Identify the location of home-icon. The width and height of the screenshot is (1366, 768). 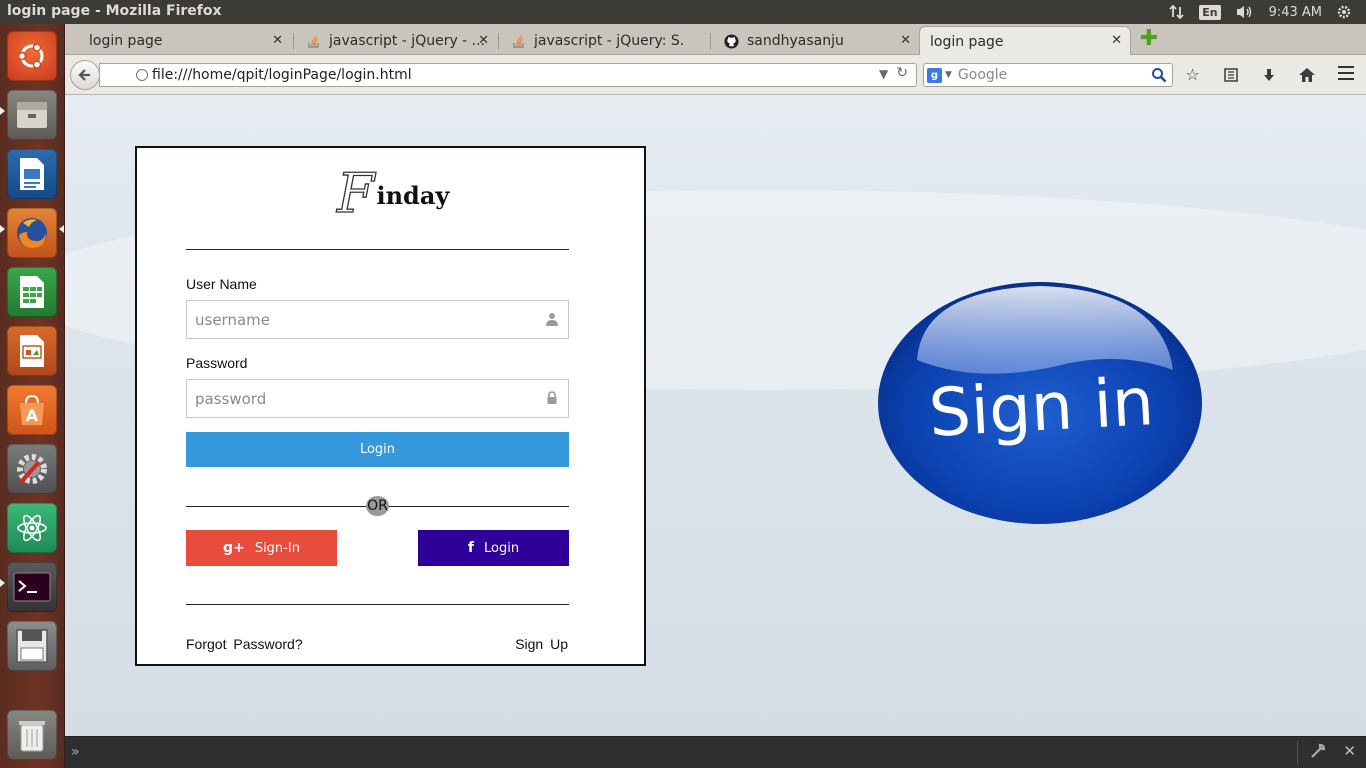
(1306, 74).